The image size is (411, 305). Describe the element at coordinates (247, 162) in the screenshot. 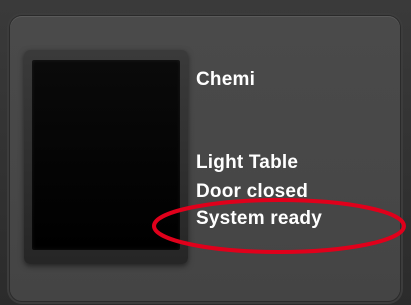

I see `status-light-table: Light Table` at that location.